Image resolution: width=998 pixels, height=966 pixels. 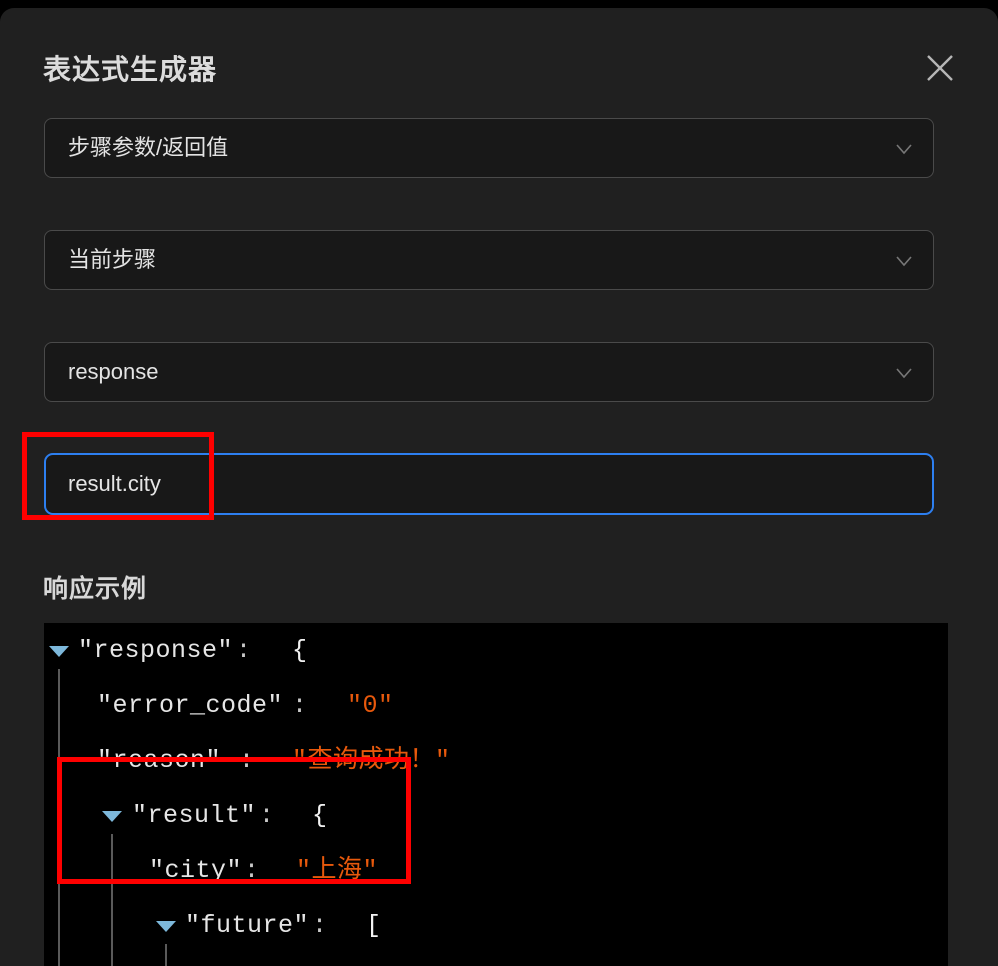 I want to click on json-value: "上海", so click(x=337, y=870).